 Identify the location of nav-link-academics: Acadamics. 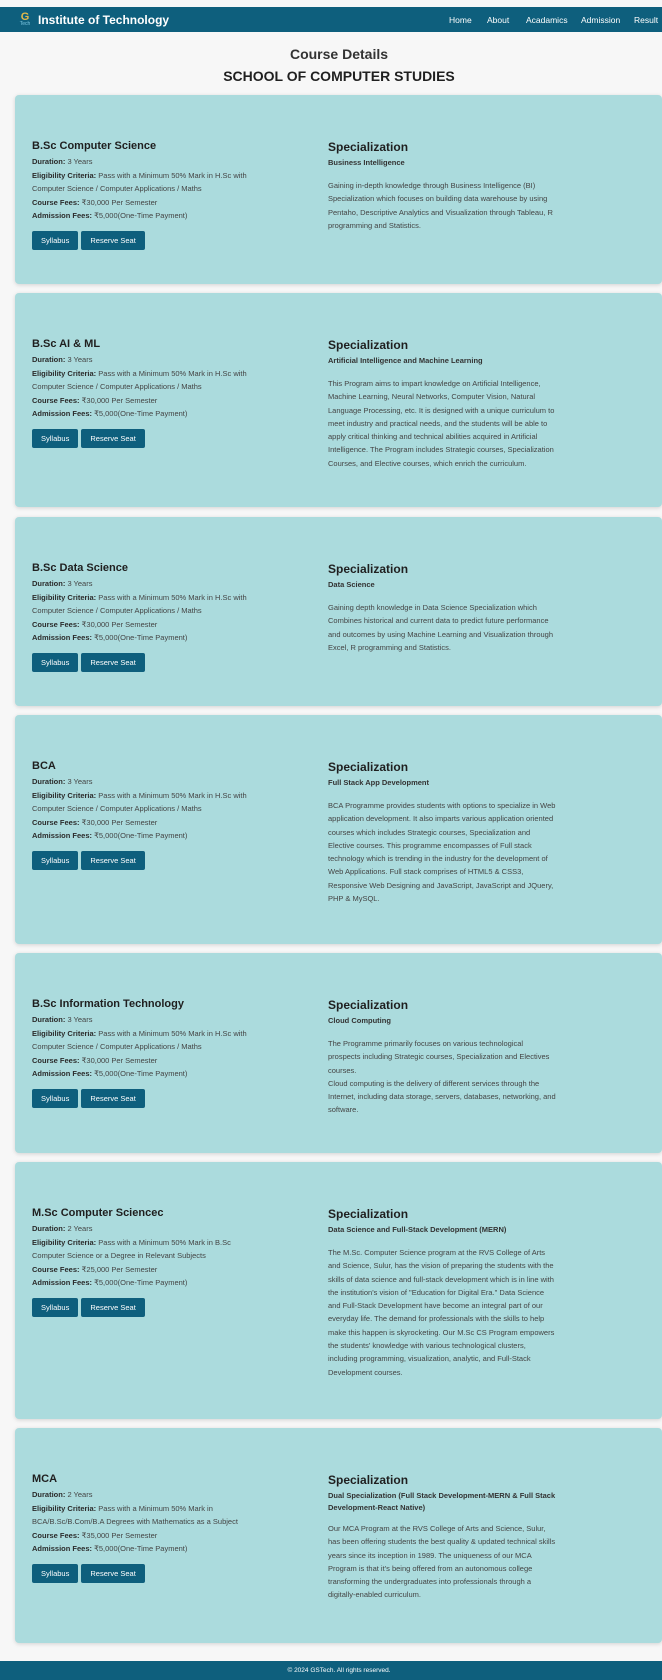
(547, 20).